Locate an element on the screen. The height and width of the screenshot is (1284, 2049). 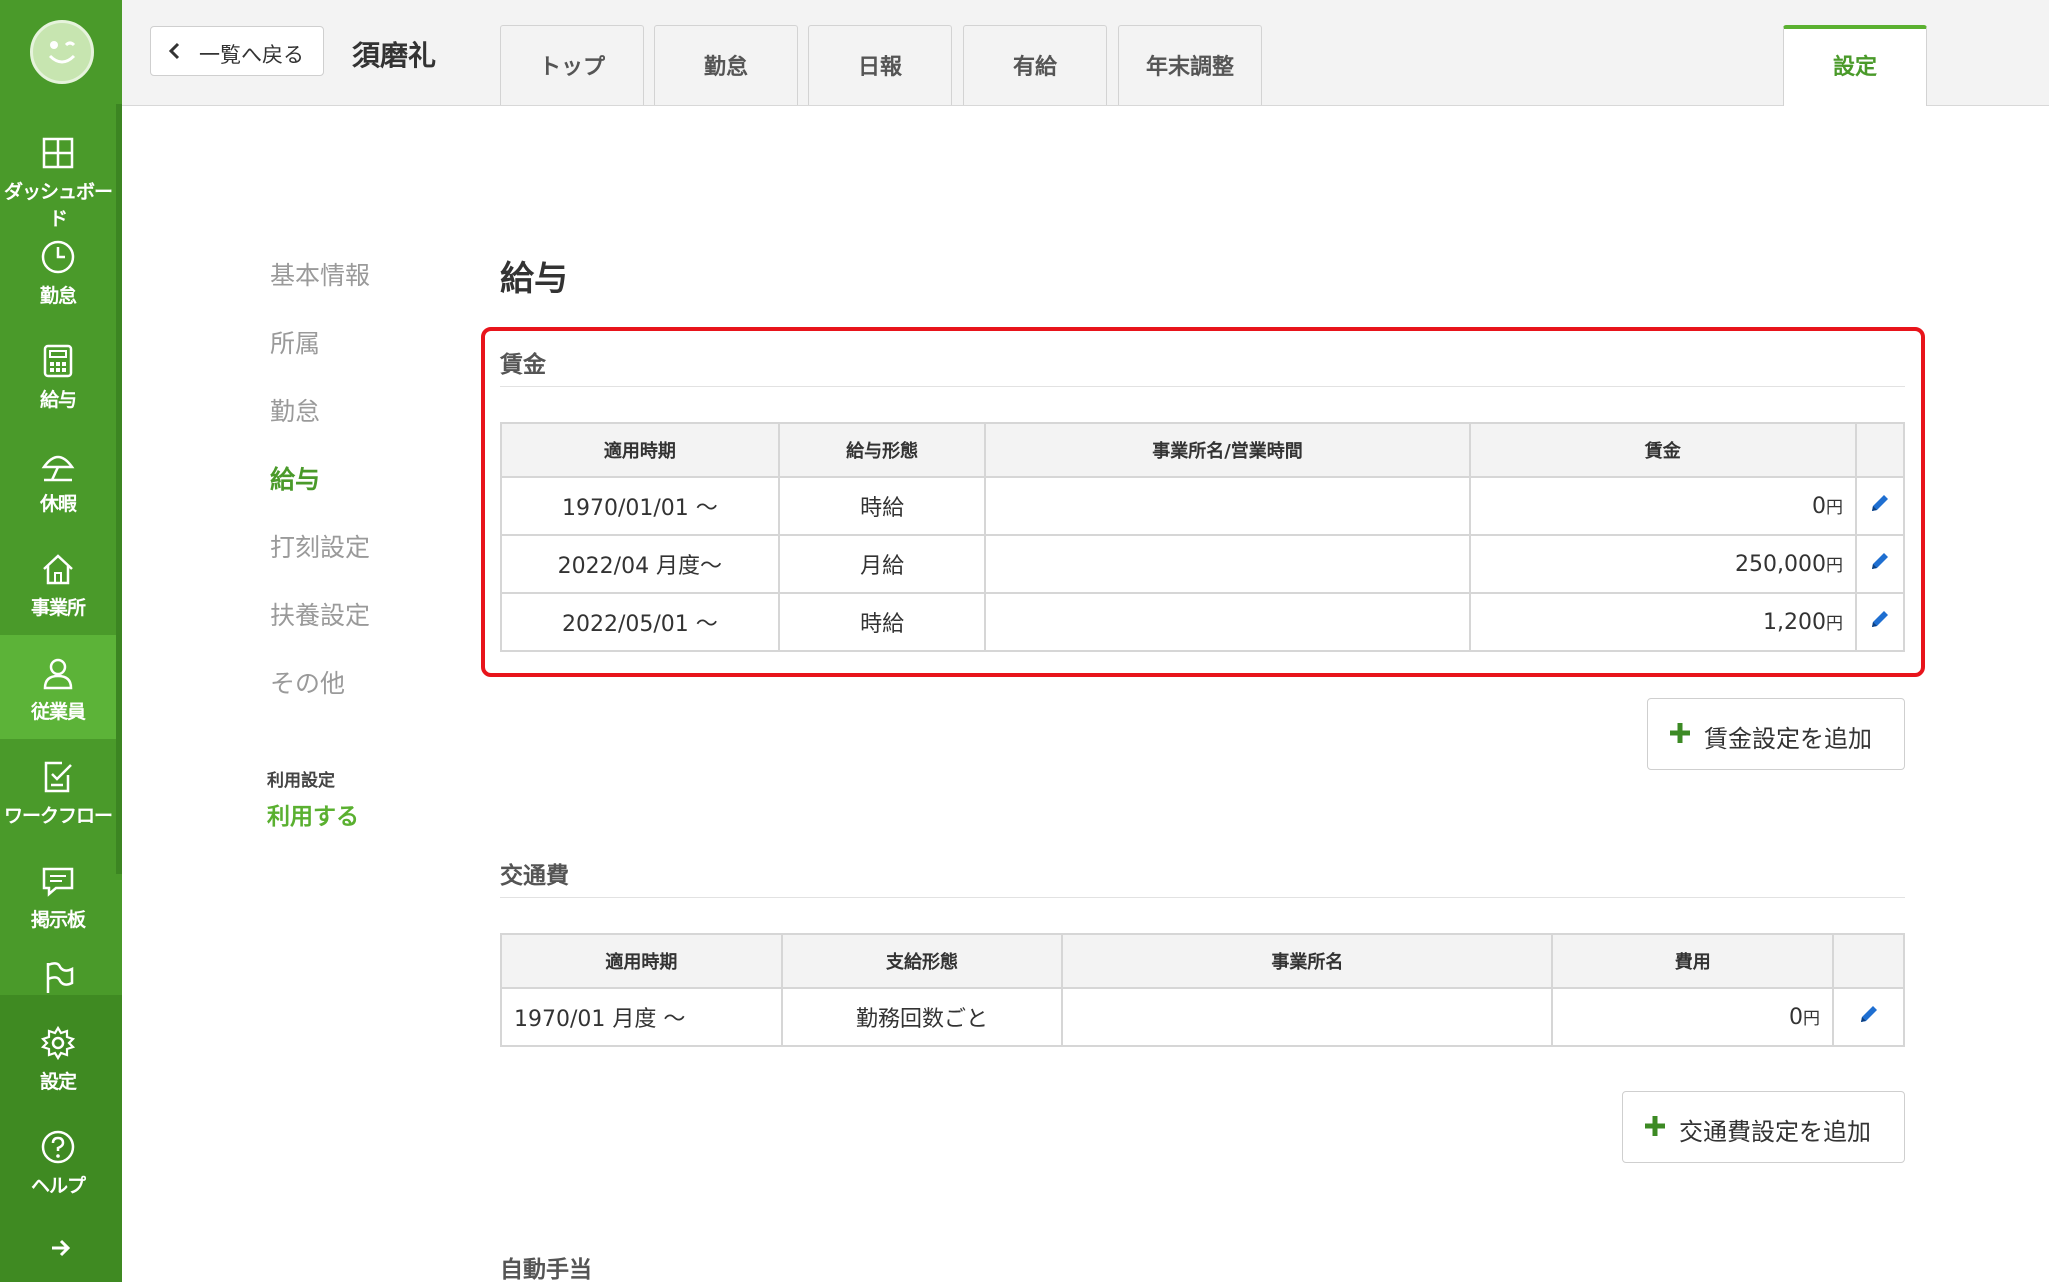
usage-setting-label: 利用設定 is located at coordinates (301, 781).